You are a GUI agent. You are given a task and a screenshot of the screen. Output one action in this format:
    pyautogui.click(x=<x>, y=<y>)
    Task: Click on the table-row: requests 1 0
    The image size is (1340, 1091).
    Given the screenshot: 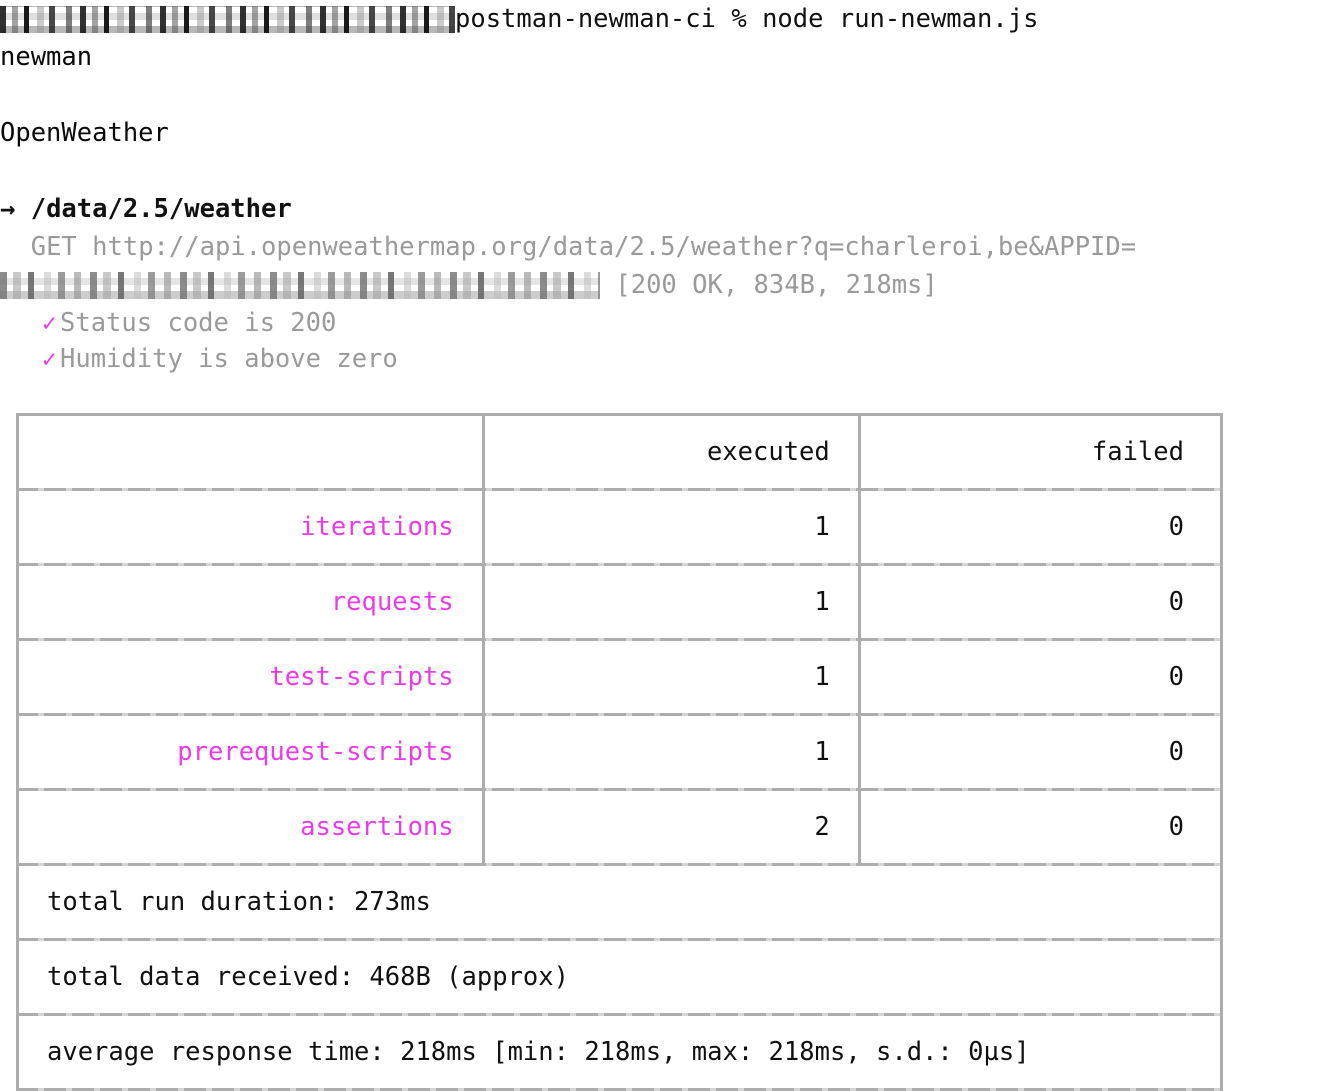 What is the action you would take?
    pyautogui.click(x=619, y=602)
    